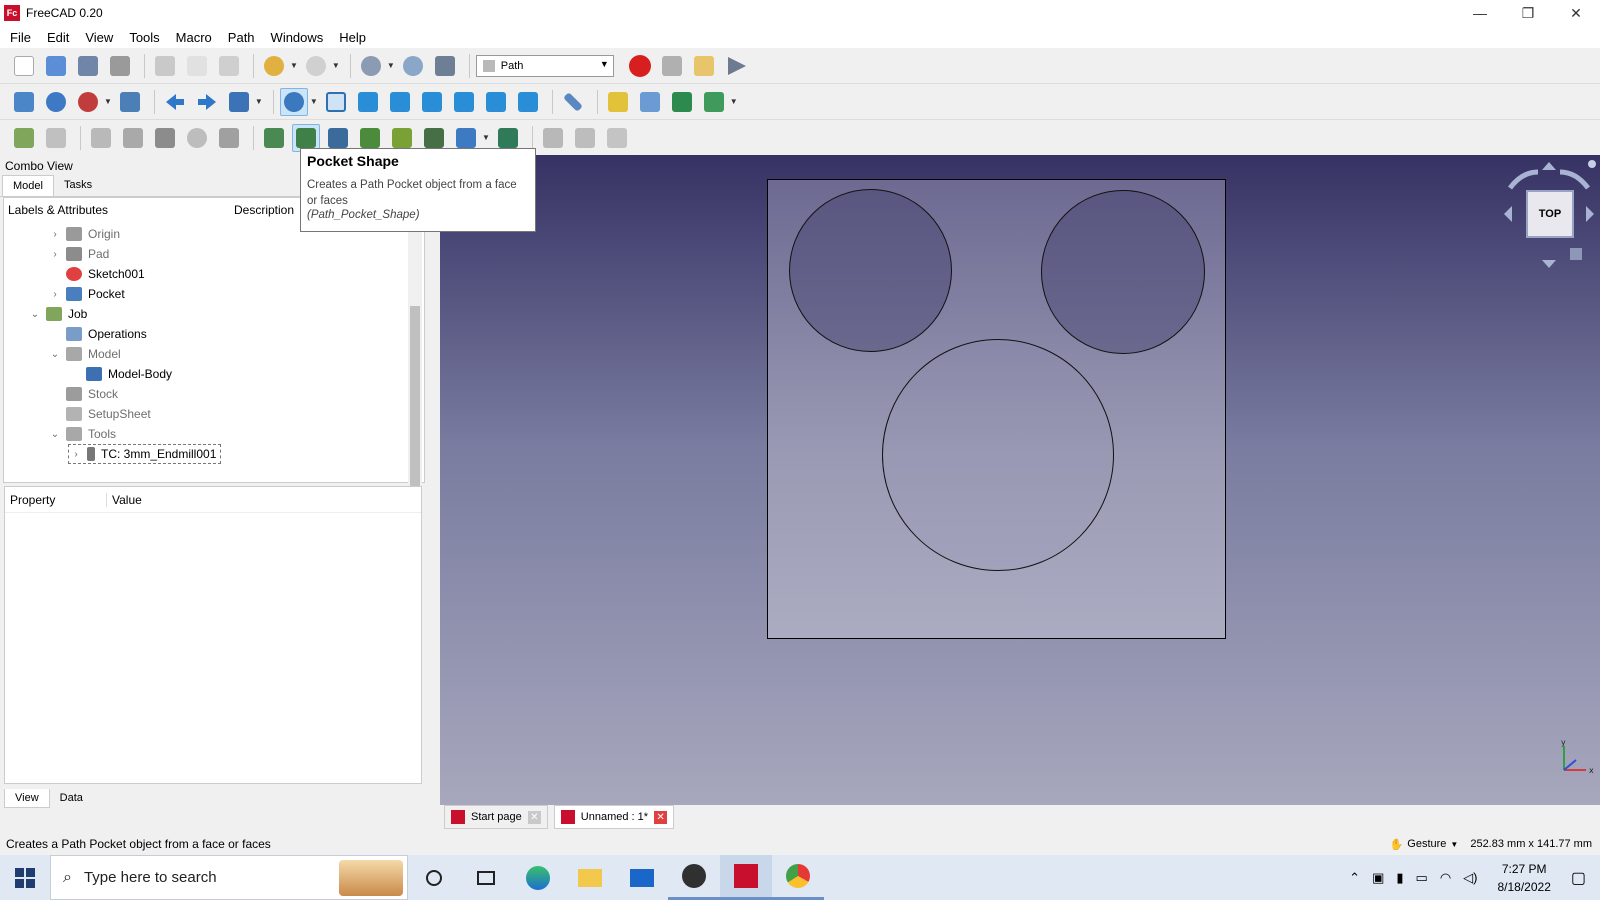 This screenshot has height=900, width=1600. I want to click on bounding-box-button, so click(130, 102).